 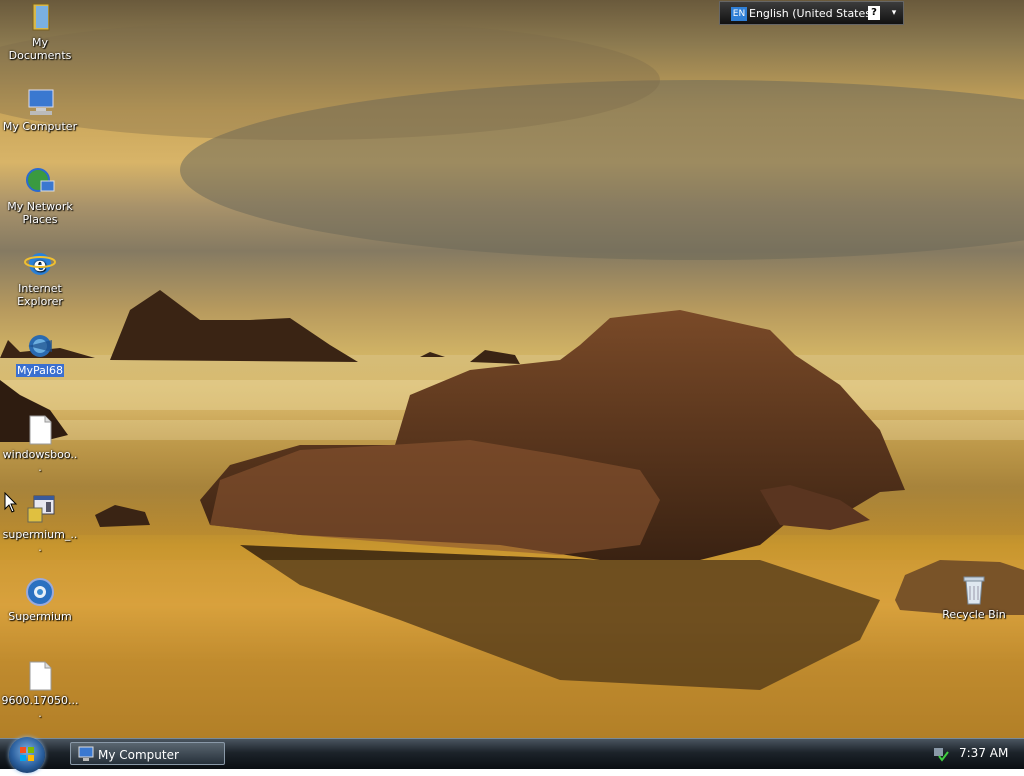 I want to click on mypal-icon, so click(x=40, y=346).